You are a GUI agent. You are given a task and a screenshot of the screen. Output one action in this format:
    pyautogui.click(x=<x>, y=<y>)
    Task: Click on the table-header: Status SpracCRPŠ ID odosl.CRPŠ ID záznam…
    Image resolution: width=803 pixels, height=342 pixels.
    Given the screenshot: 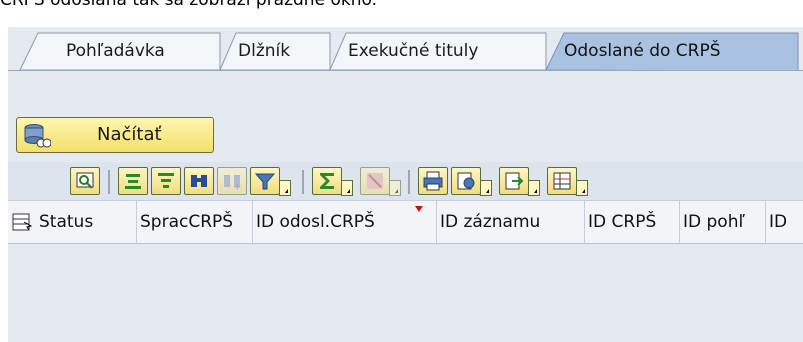 What is the action you would take?
    pyautogui.click(x=405, y=222)
    